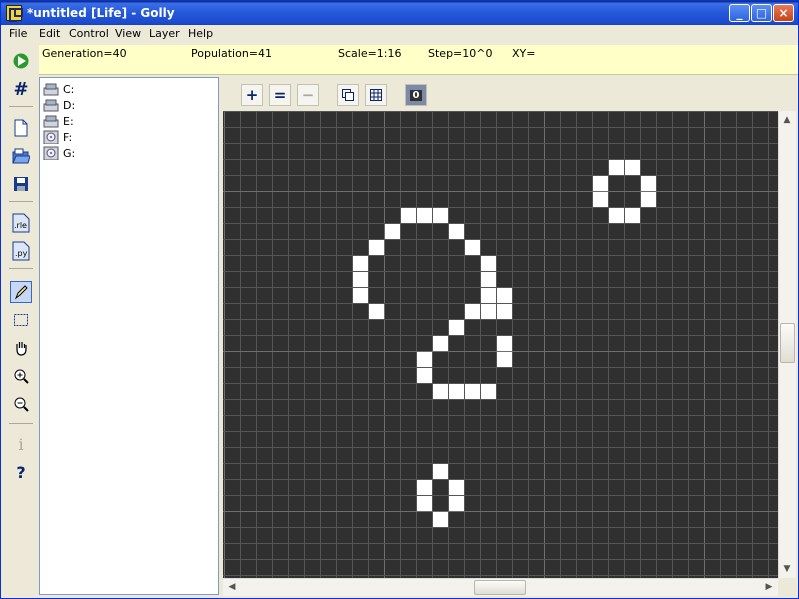  What do you see at coordinates (18, 33) in the screenshot?
I see `menu-file: File` at bounding box center [18, 33].